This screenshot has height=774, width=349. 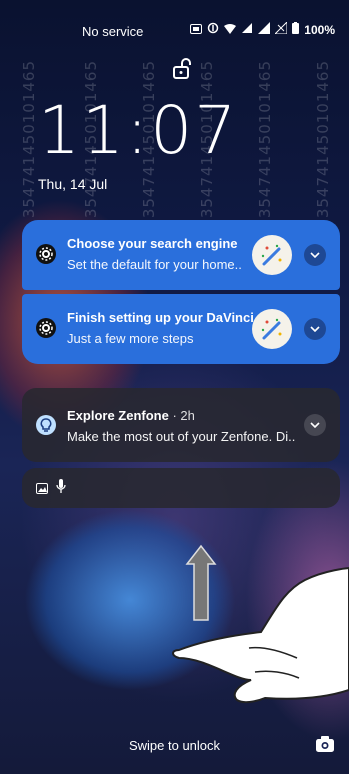 I want to click on notification-app-name: Explore Zenfone, so click(x=118, y=415).